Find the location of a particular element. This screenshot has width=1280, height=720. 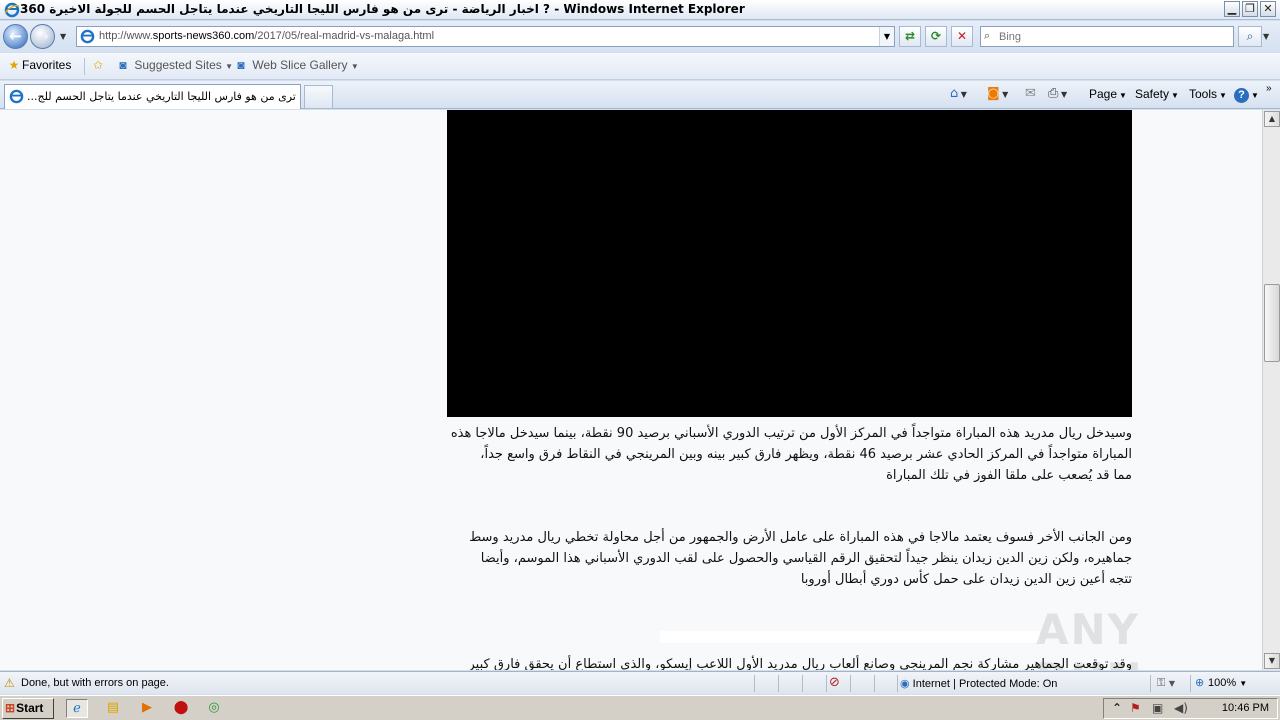

search-go-button: ⌕ is located at coordinates (1250, 36).